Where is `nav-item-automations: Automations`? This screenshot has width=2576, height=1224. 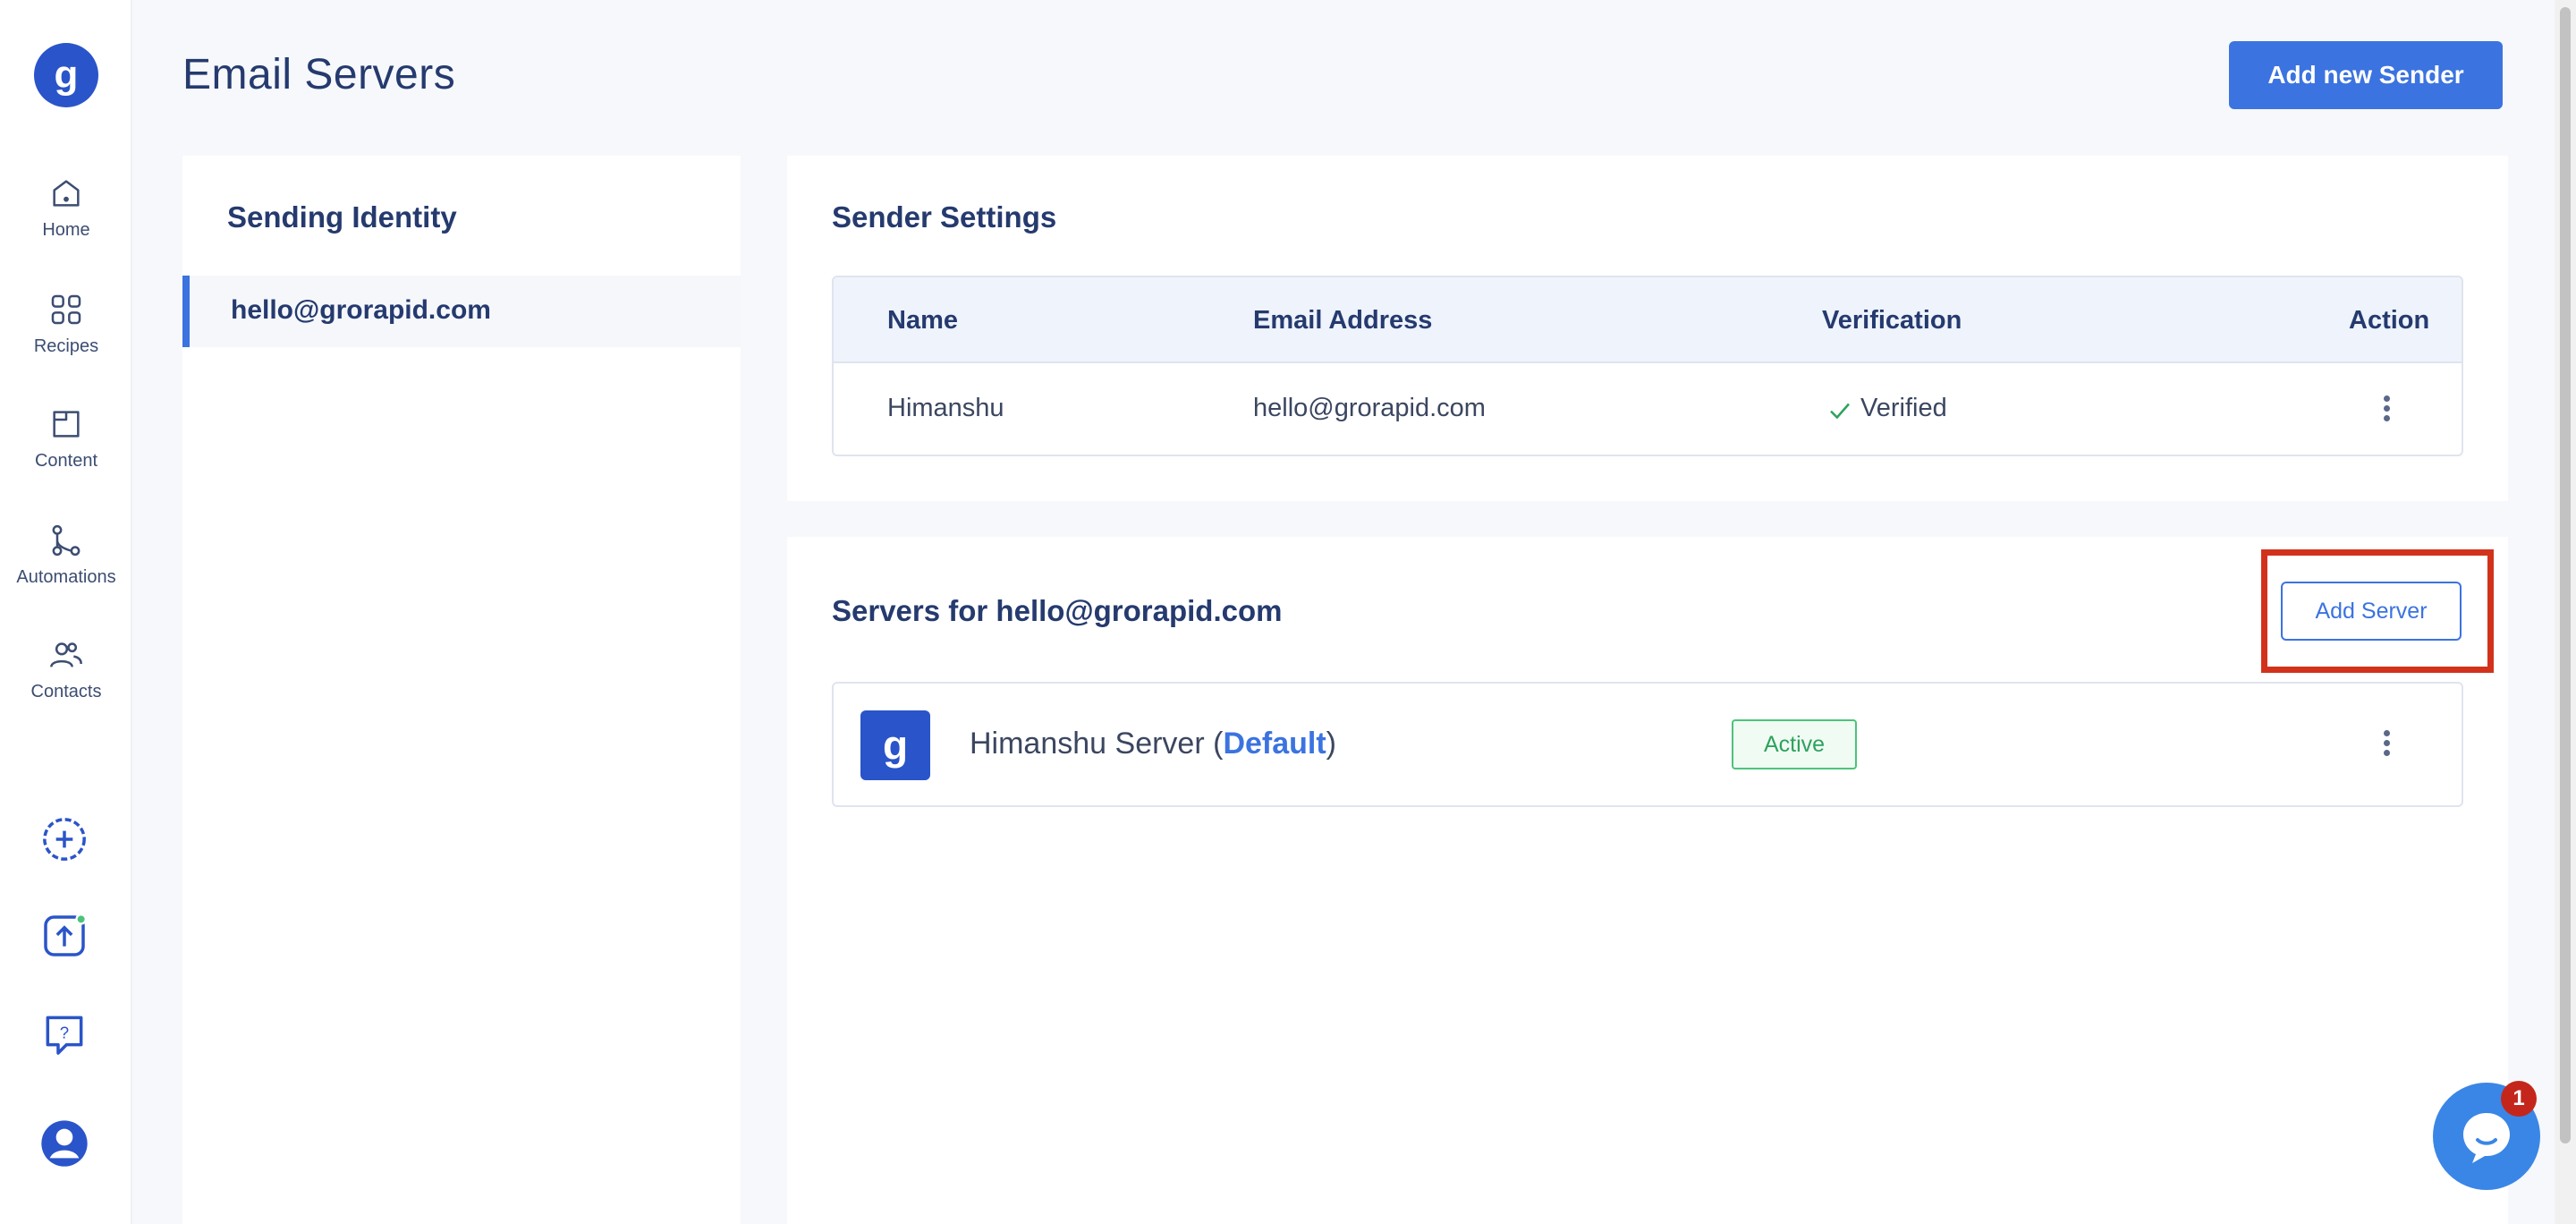
nav-item-automations: Automations is located at coordinates (66, 555).